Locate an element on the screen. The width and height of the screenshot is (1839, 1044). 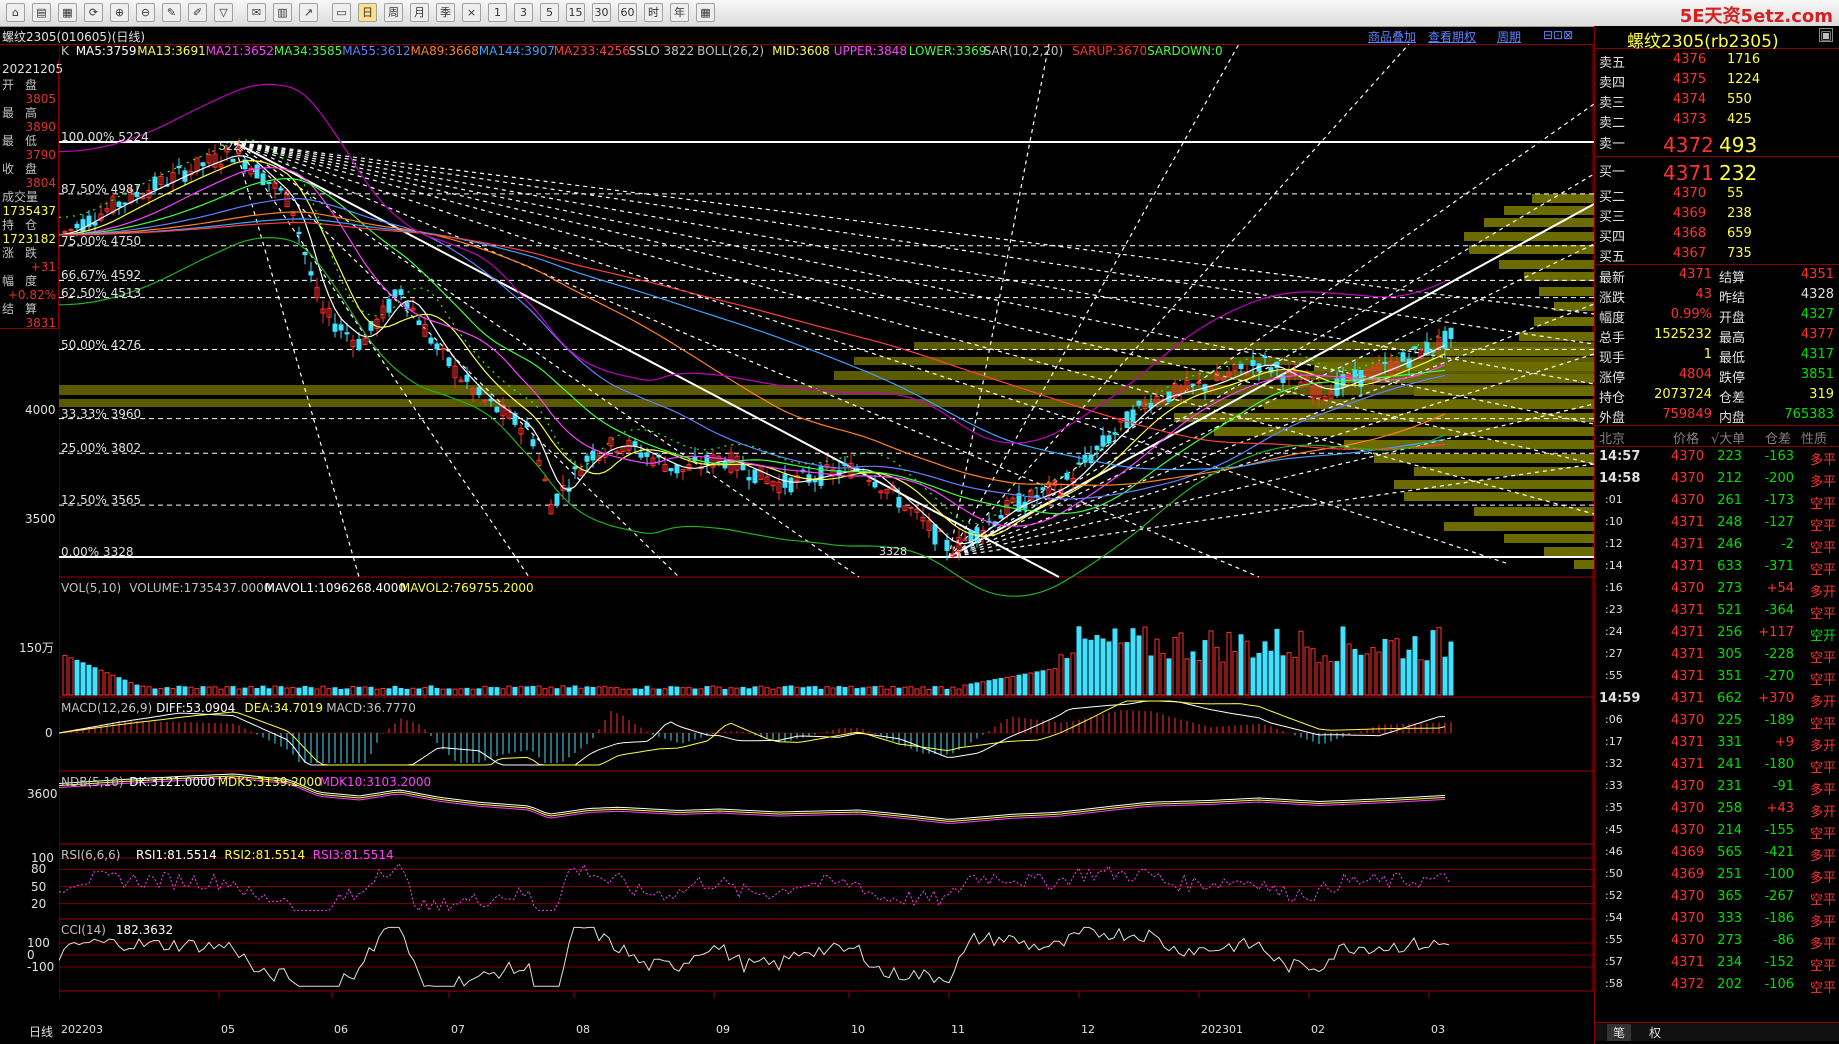
tick-row: 14:57 4370 223 -163 多平 is located at coordinates (1717, 457).